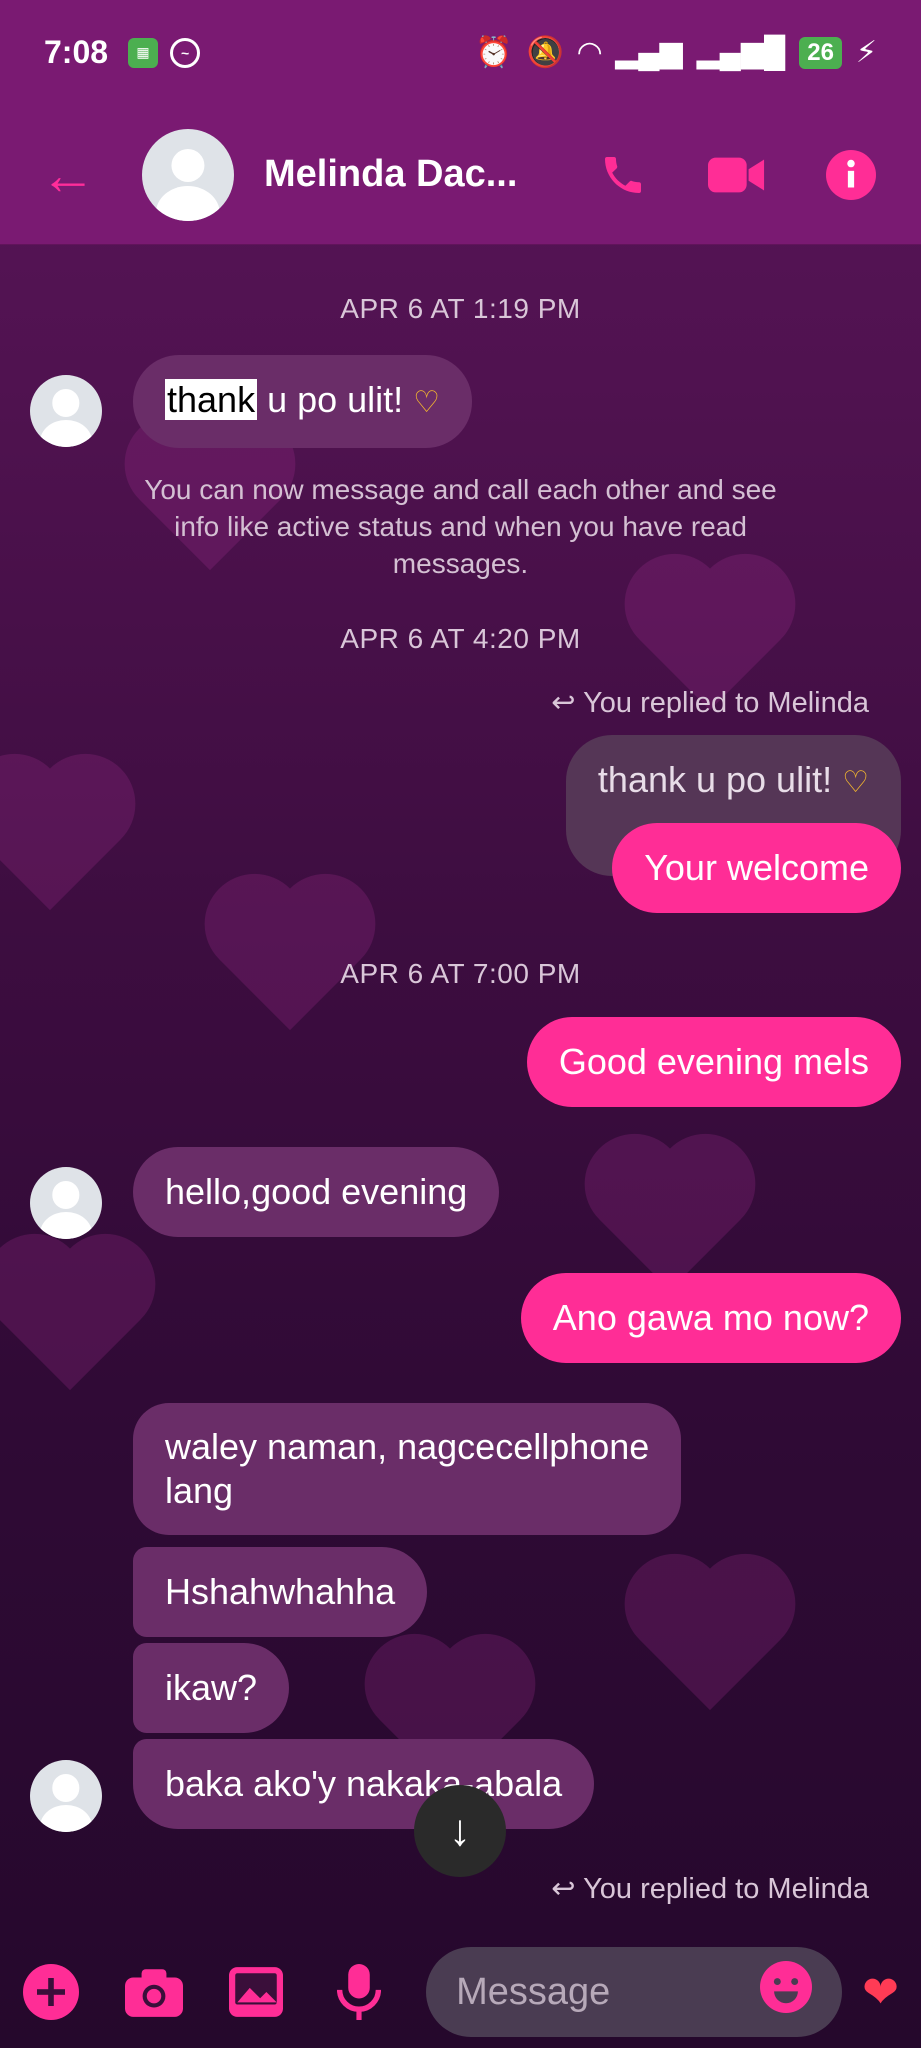  What do you see at coordinates (359, 1992) in the screenshot?
I see `mic-icon` at bounding box center [359, 1992].